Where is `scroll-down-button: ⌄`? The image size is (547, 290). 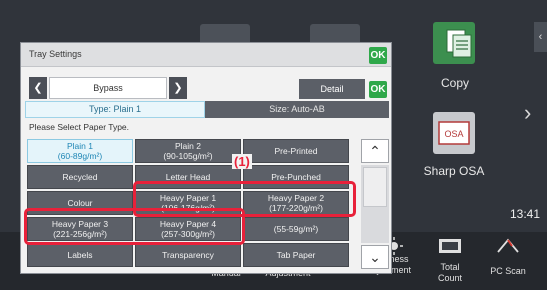 scroll-down-button: ⌄ is located at coordinates (375, 257).